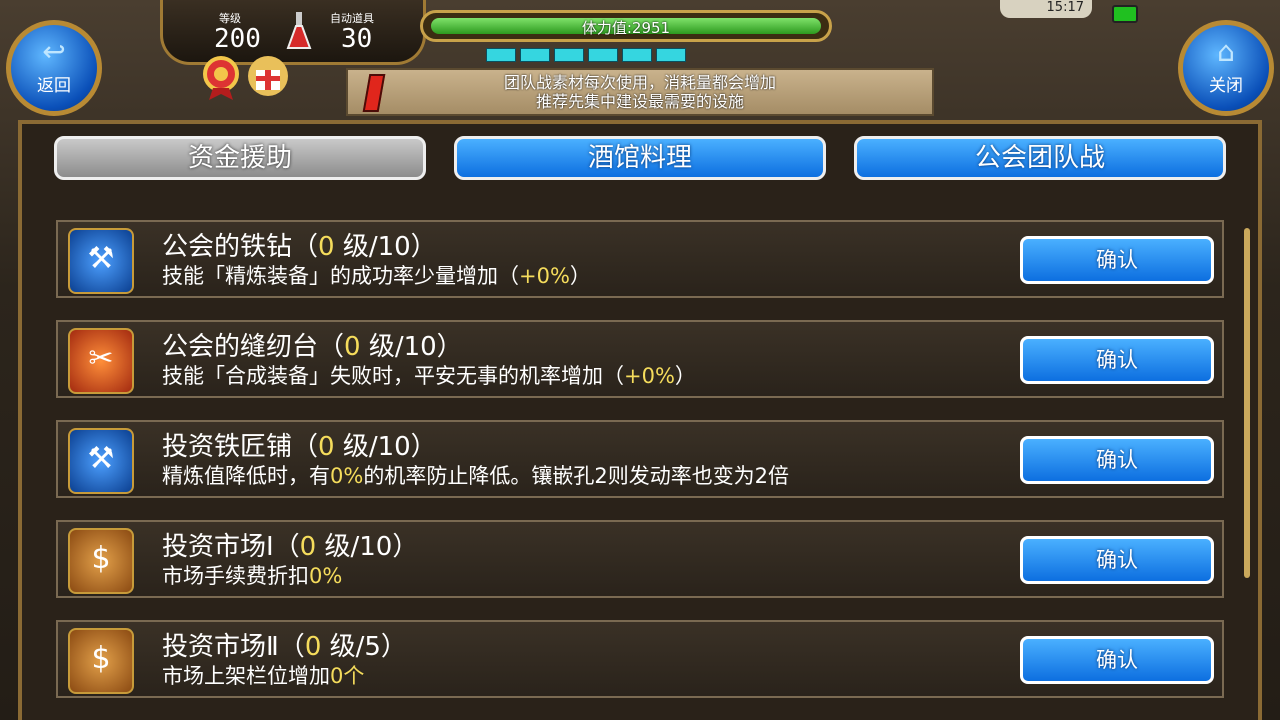 The image size is (1280, 720). I want to click on back-arrow-icon: ↩, so click(54, 51).